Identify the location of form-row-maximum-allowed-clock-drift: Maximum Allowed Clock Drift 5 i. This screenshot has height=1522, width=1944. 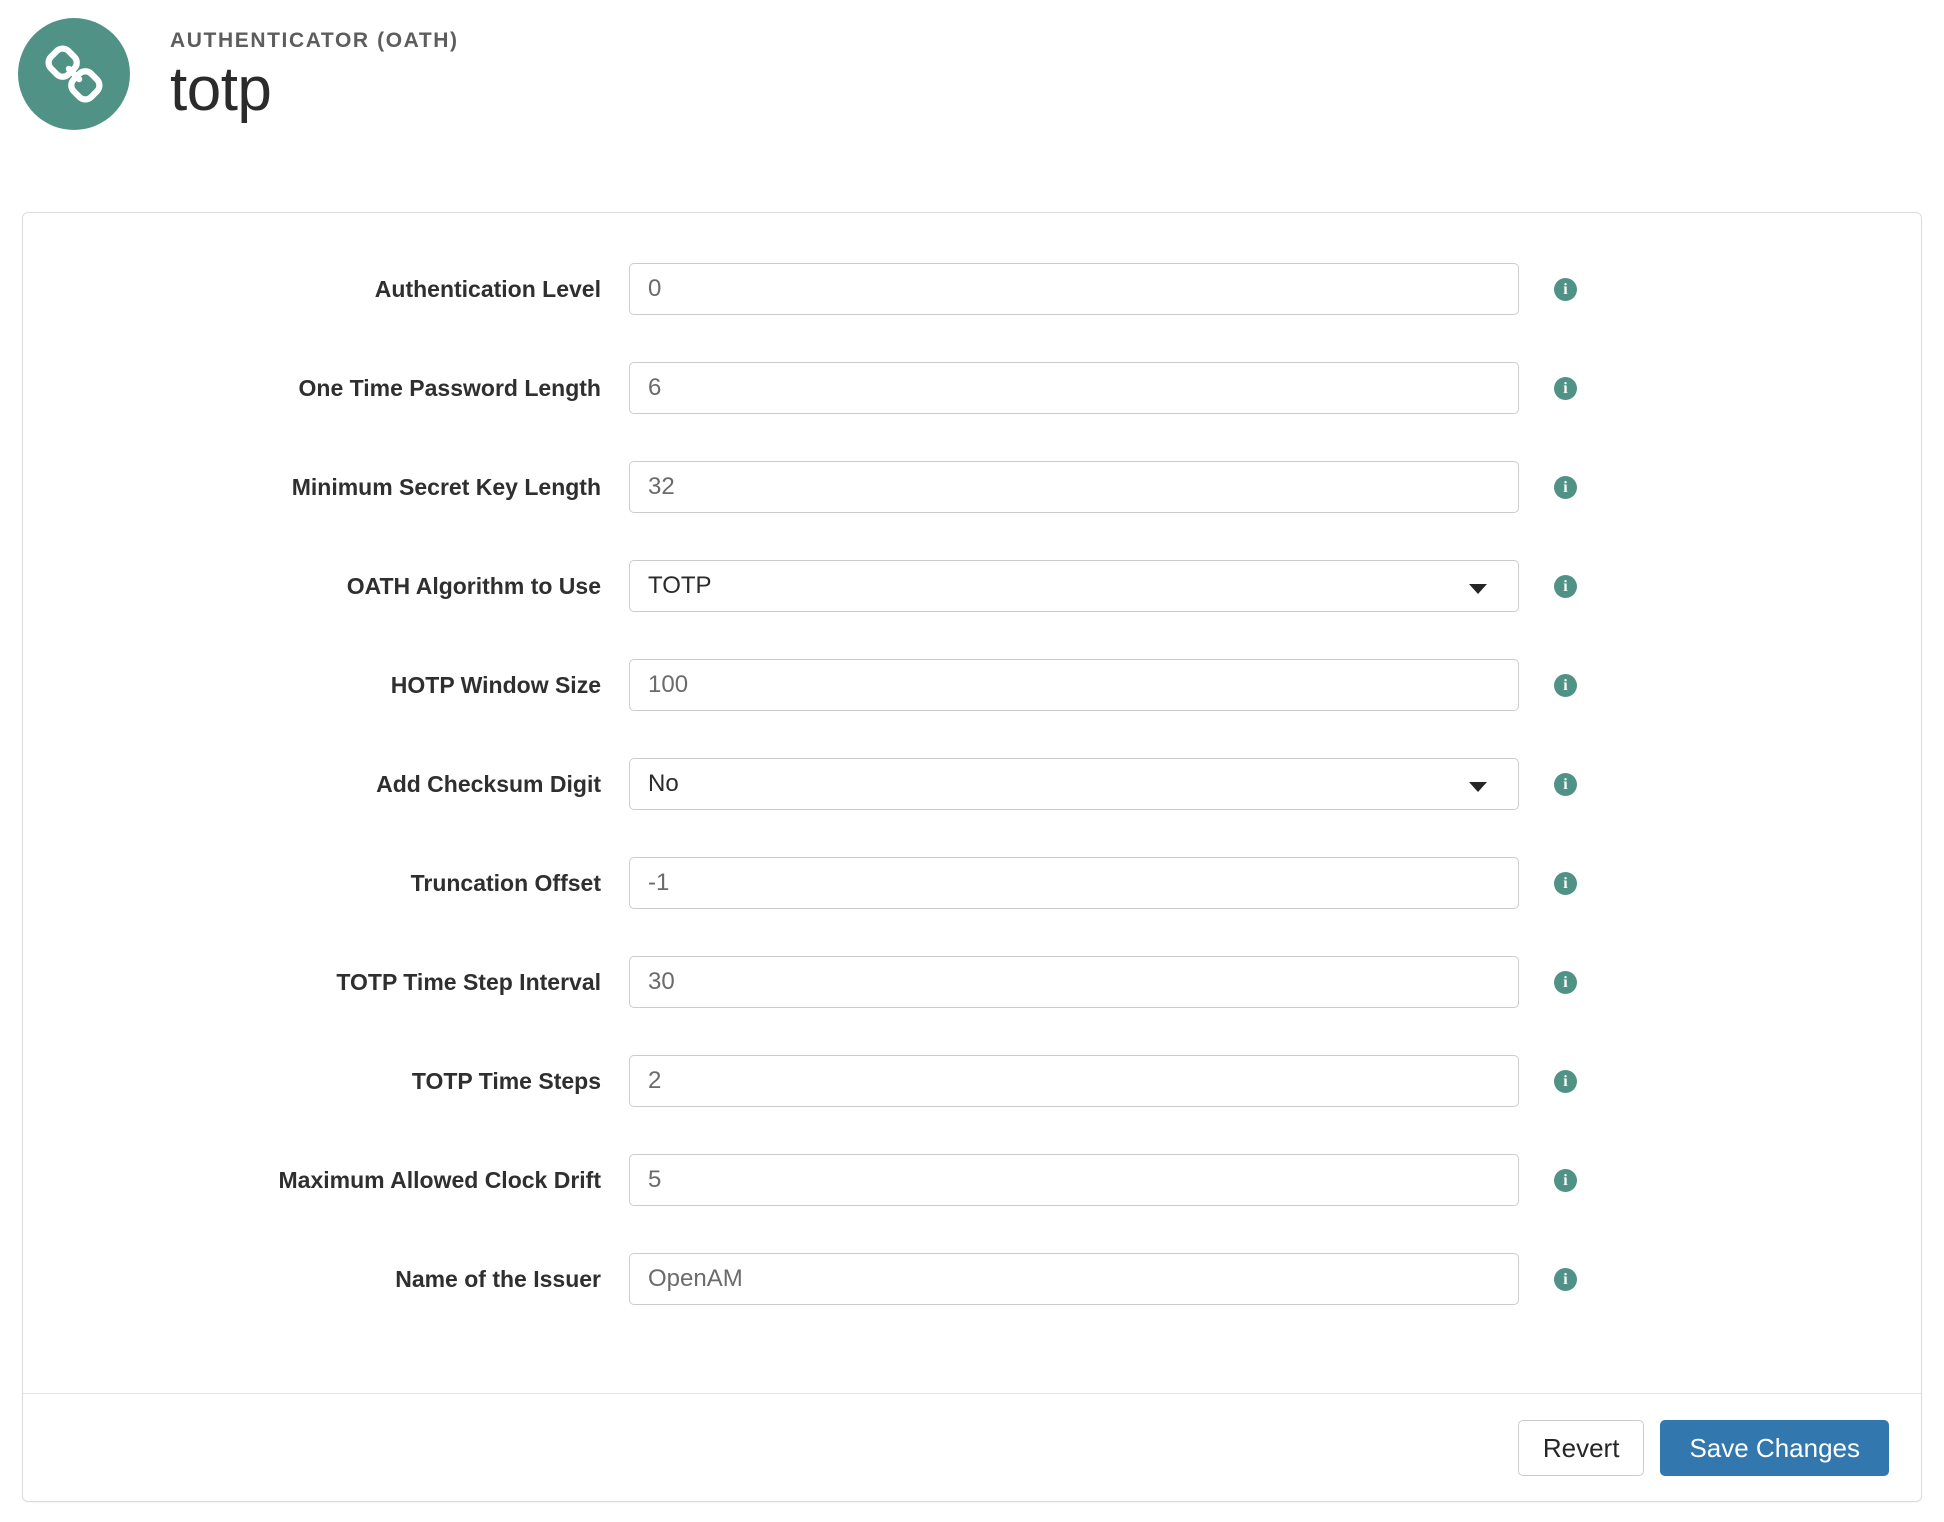
(972, 1203).